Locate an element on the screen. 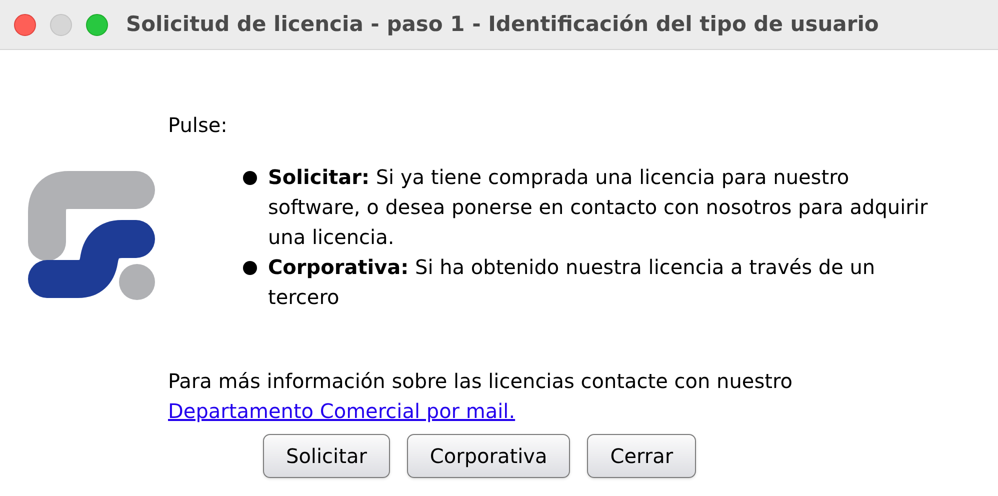 This screenshot has width=998, height=496. dialog-button: Cerrar is located at coordinates (641, 456).